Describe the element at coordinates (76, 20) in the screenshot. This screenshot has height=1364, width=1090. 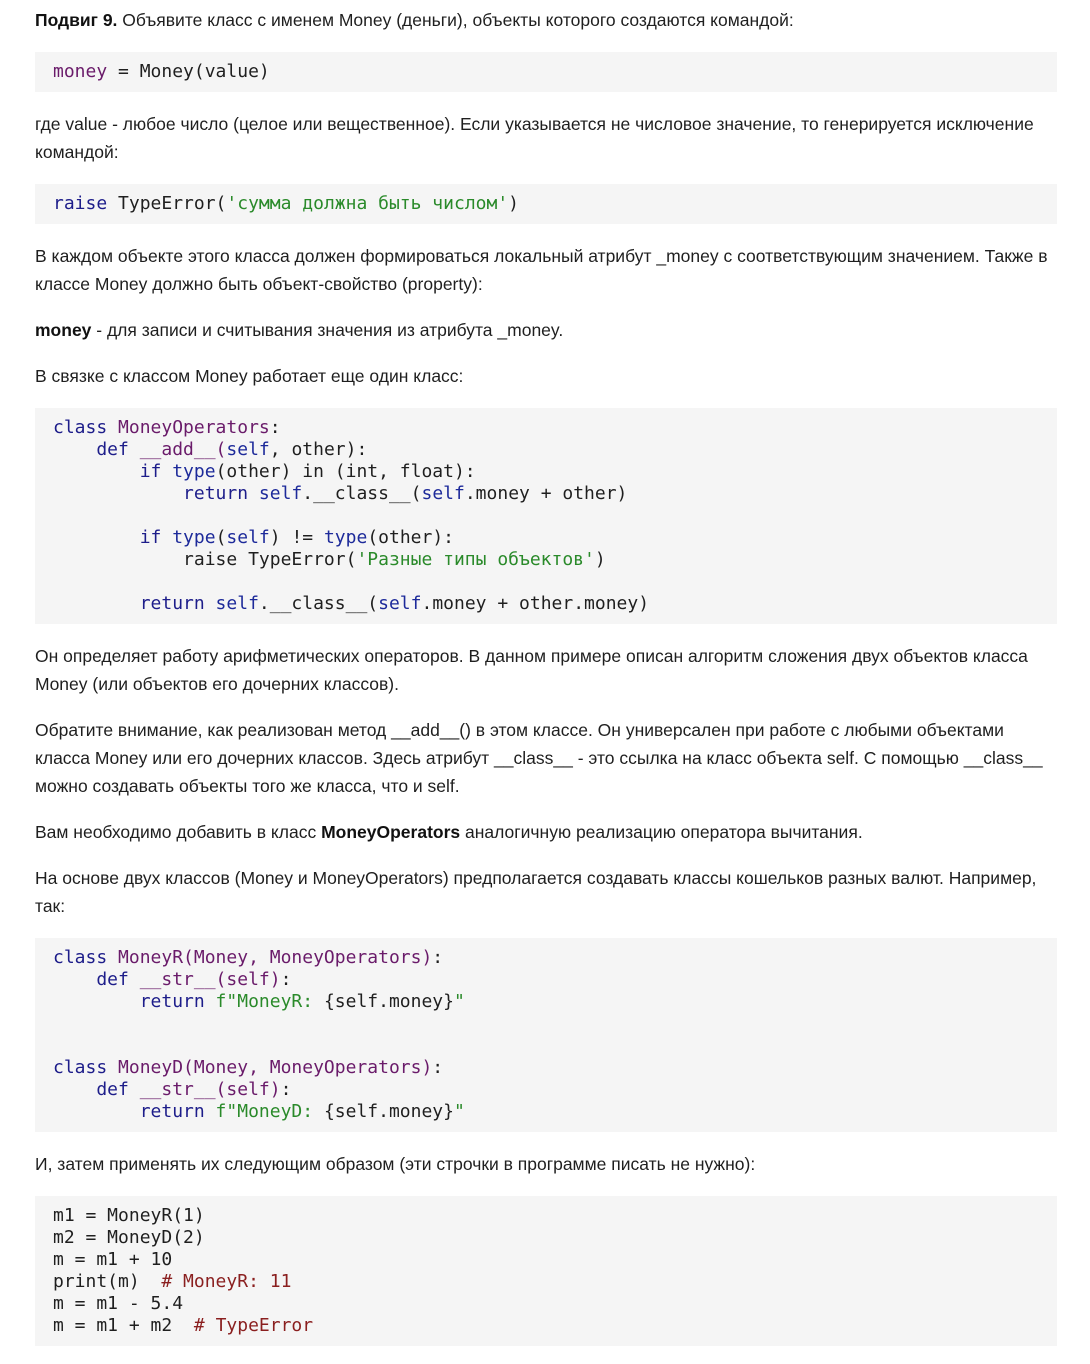
I see `task-number: Подвиг 9.` at that location.